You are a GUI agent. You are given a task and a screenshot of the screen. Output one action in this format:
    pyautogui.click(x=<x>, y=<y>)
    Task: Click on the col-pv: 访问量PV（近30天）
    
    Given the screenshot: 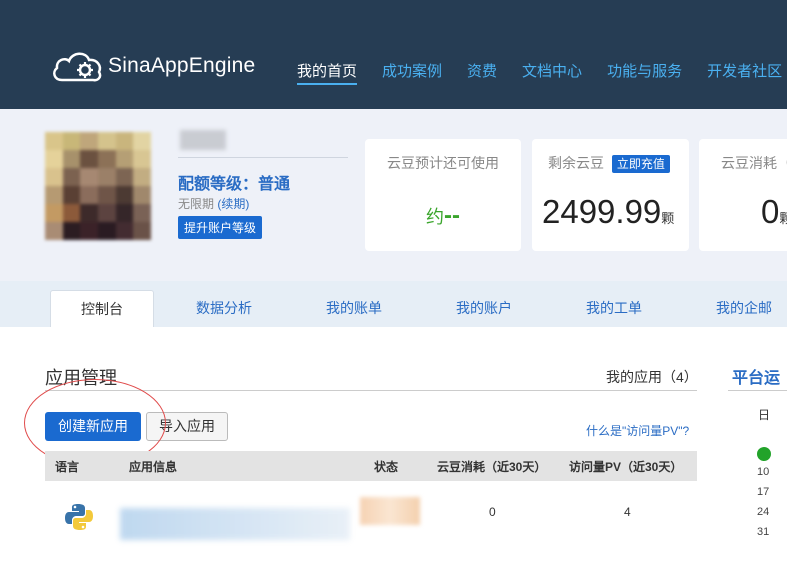 What is the action you would take?
    pyautogui.click(x=626, y=467)
    